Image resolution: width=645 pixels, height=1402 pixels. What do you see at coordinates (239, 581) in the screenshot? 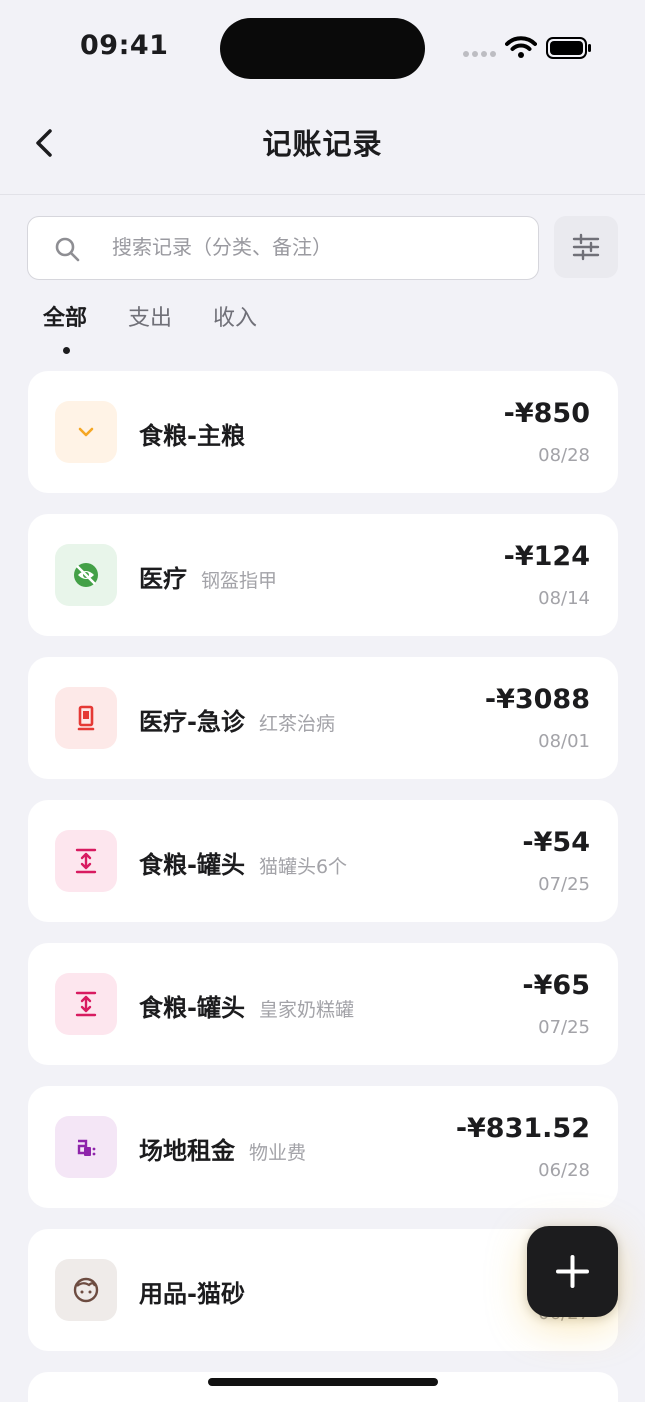
I see `record-note: 钢盔指甲` at bounding box center [239, 581].